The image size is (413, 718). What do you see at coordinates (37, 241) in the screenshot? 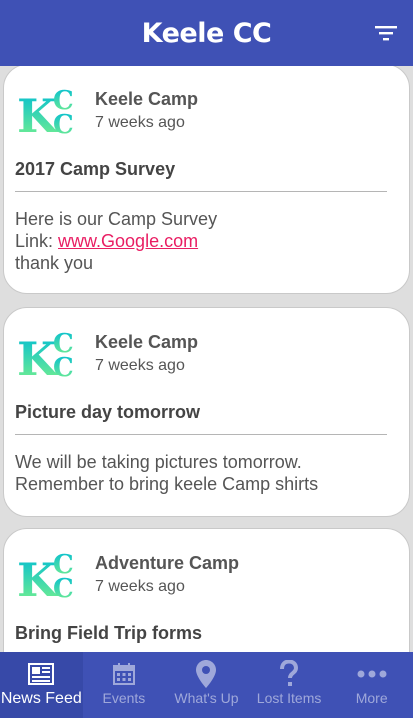
I see `link-prefix: Link:` at bounding box center [37, 241].